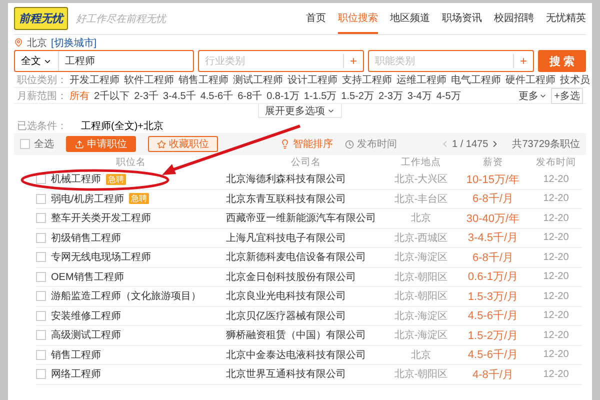  Describe the element at coordinates (514, 18) in the screenshot. I see `nav-tab: 校园招聘` at that location.